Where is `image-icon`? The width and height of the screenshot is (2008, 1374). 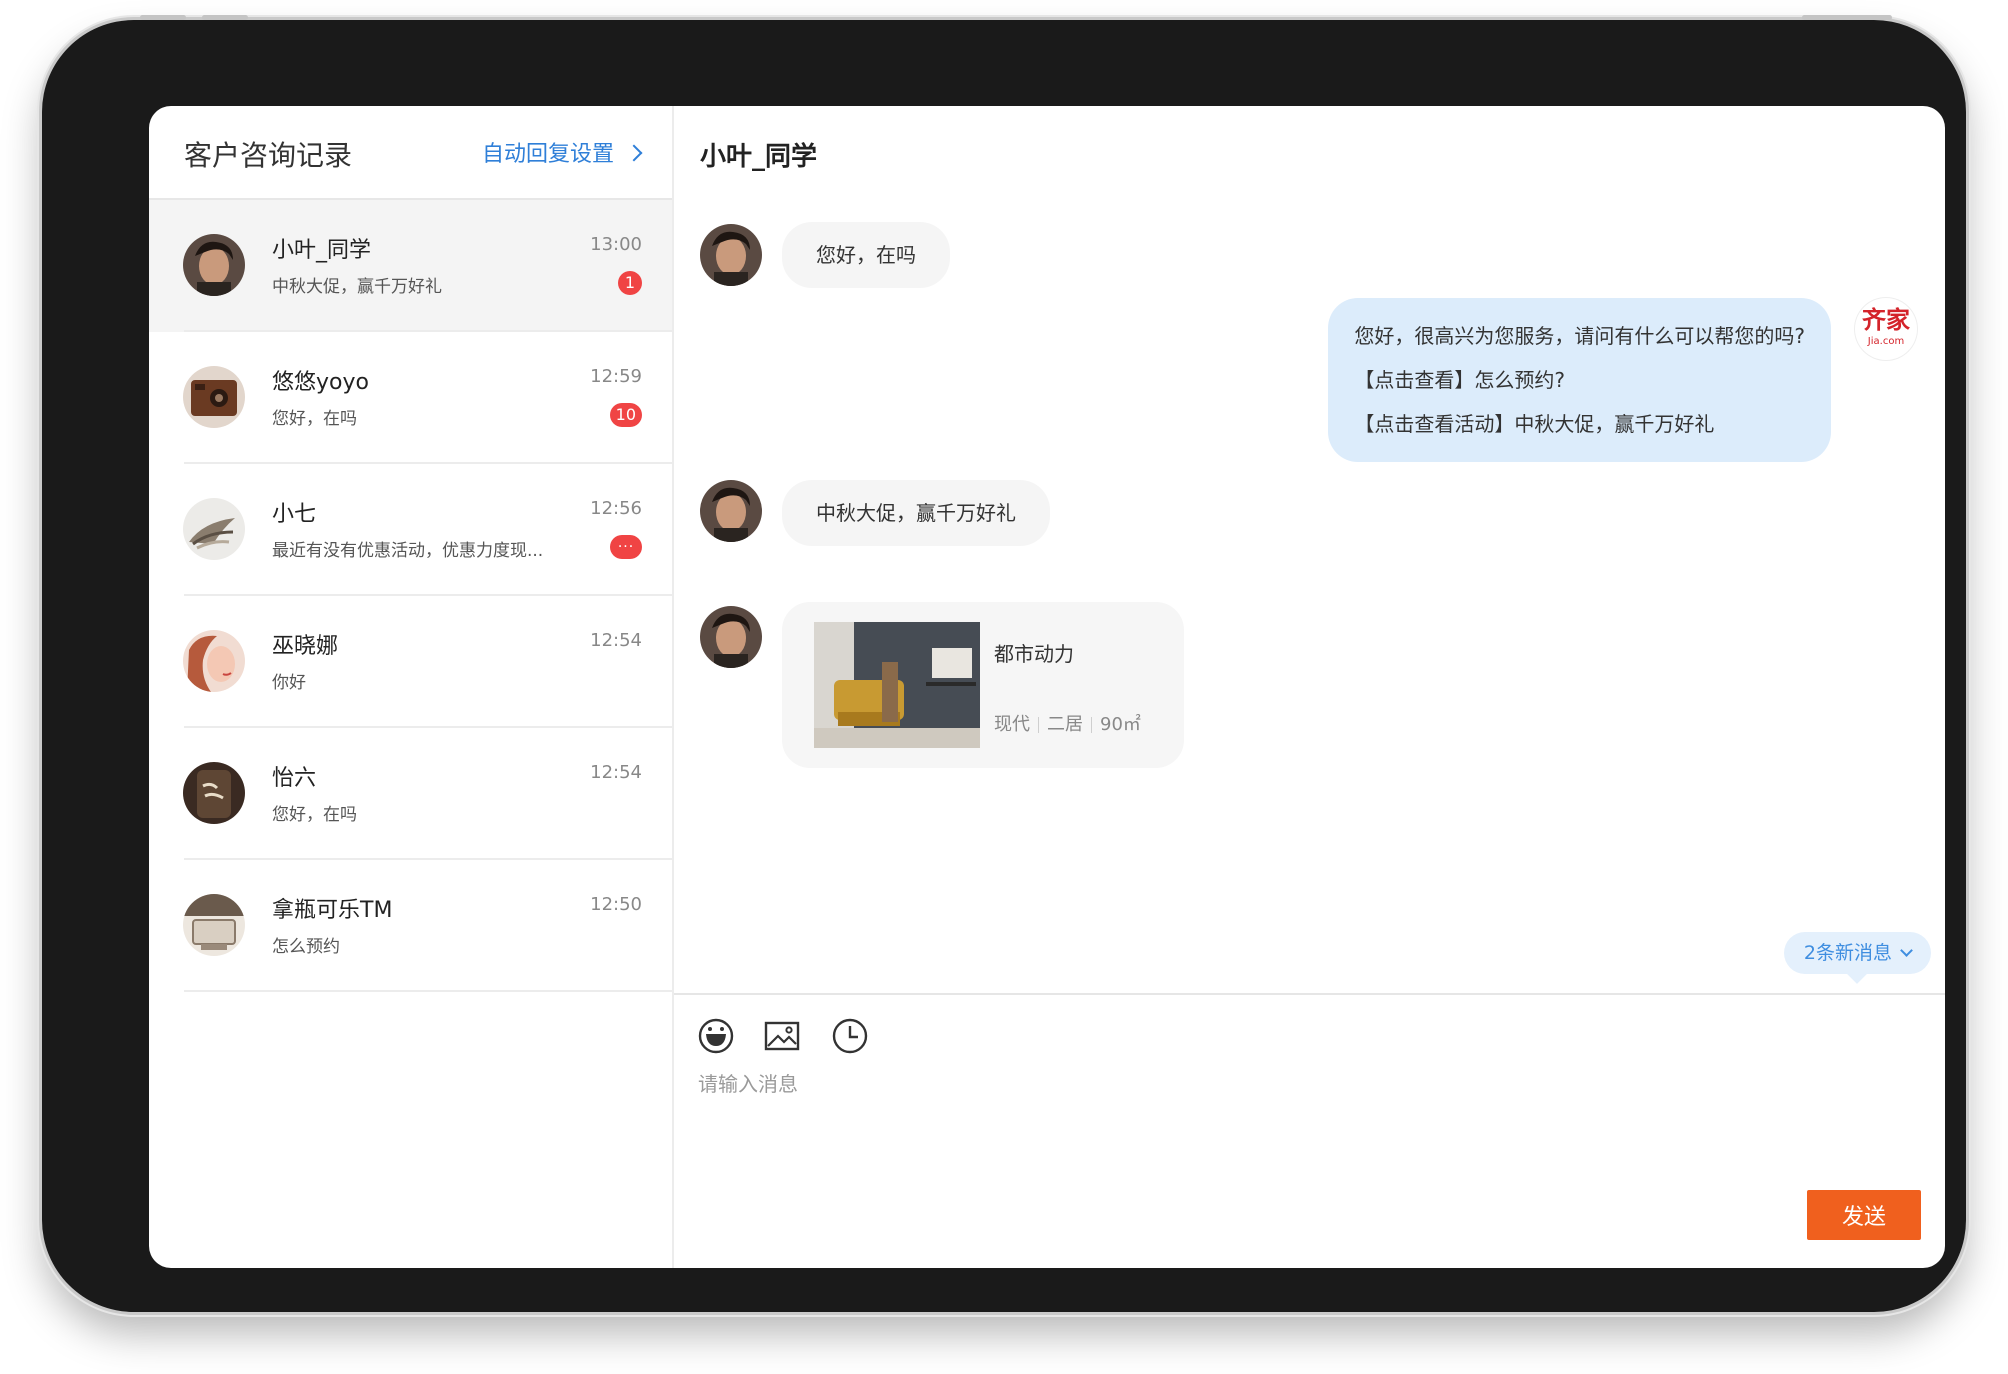
image-icon is located at coordinates (782, 1036).